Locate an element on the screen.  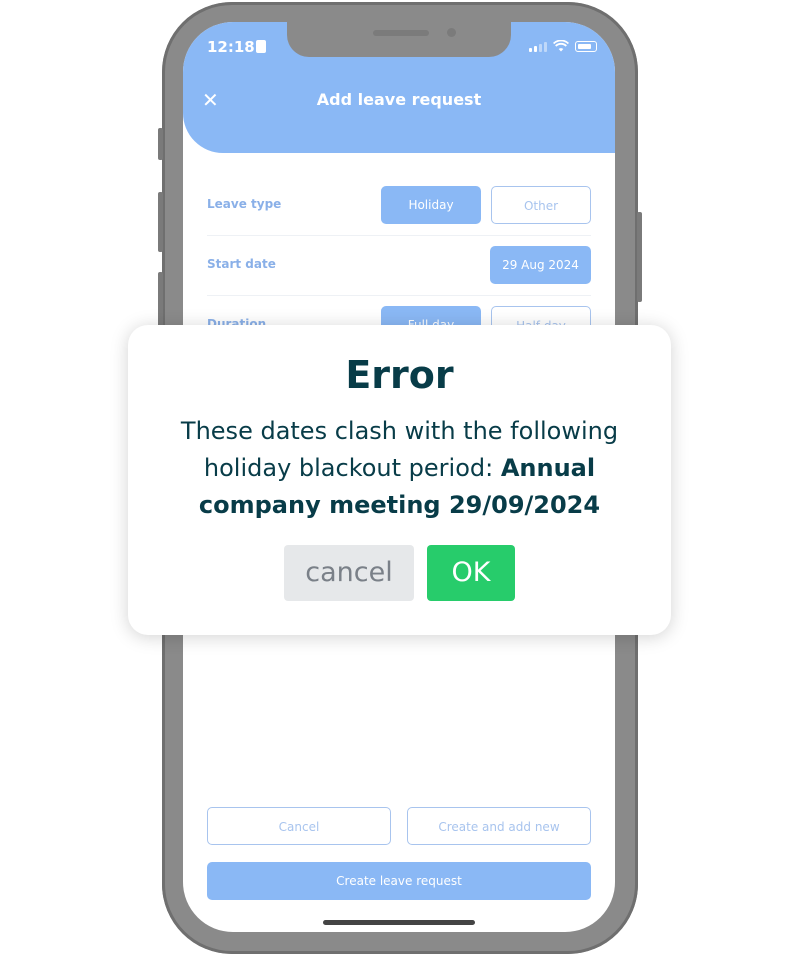
page-title: Add leave request is located at coordinates (399, 99).